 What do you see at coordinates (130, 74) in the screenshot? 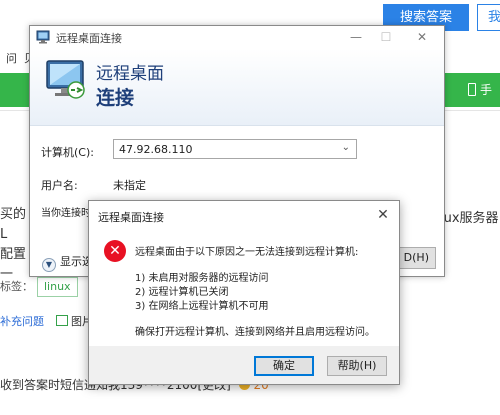
I see `banner-title-line1: 远程桌面` at bounding box center [130, 74].